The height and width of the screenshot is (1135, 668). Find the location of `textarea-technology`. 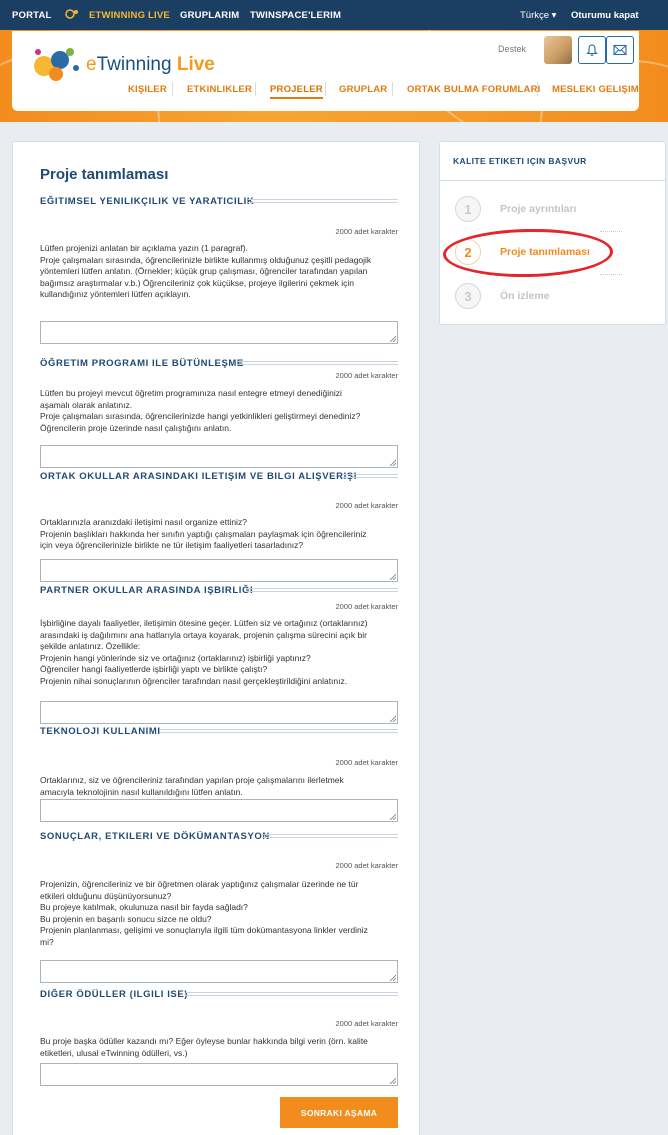

textarea-technology is located at coordinates (219, 810).